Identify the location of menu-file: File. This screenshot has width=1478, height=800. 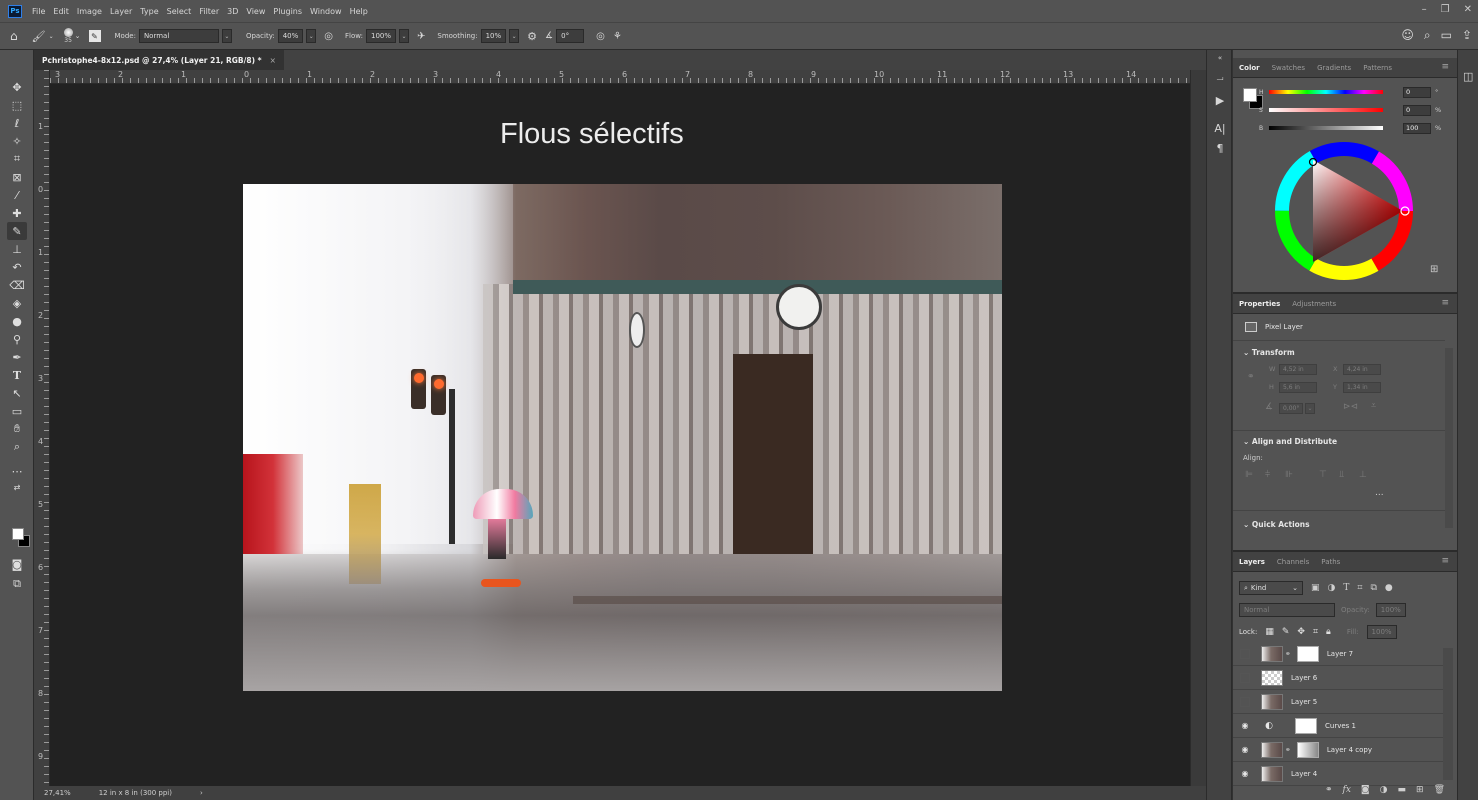
(38, 11).